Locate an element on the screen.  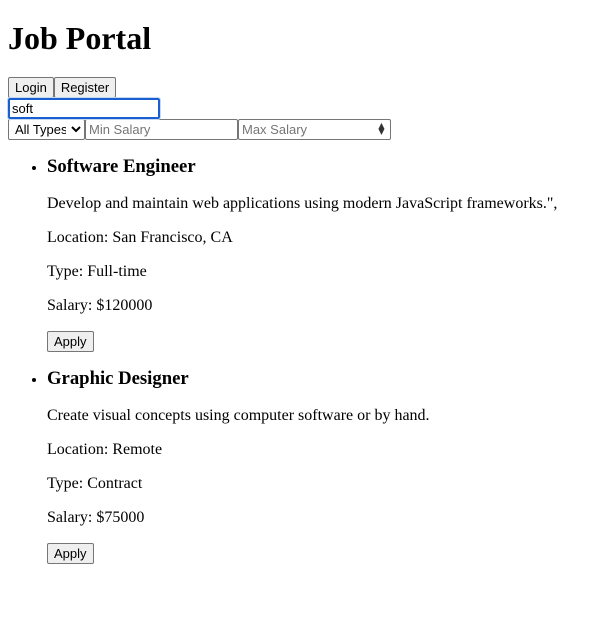
job-title: Software Engineer is located at coordinates (121, 166).